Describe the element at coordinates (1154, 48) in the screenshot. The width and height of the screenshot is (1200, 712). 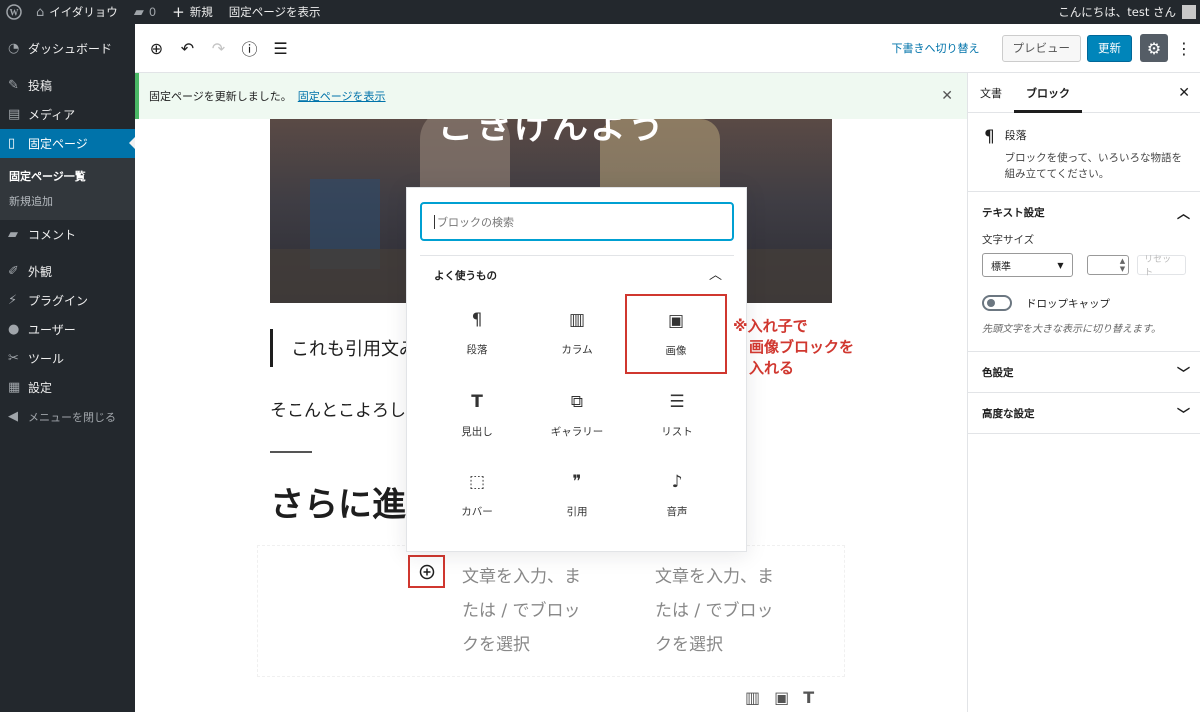
I see `gear-icon: ⚙` at that location.